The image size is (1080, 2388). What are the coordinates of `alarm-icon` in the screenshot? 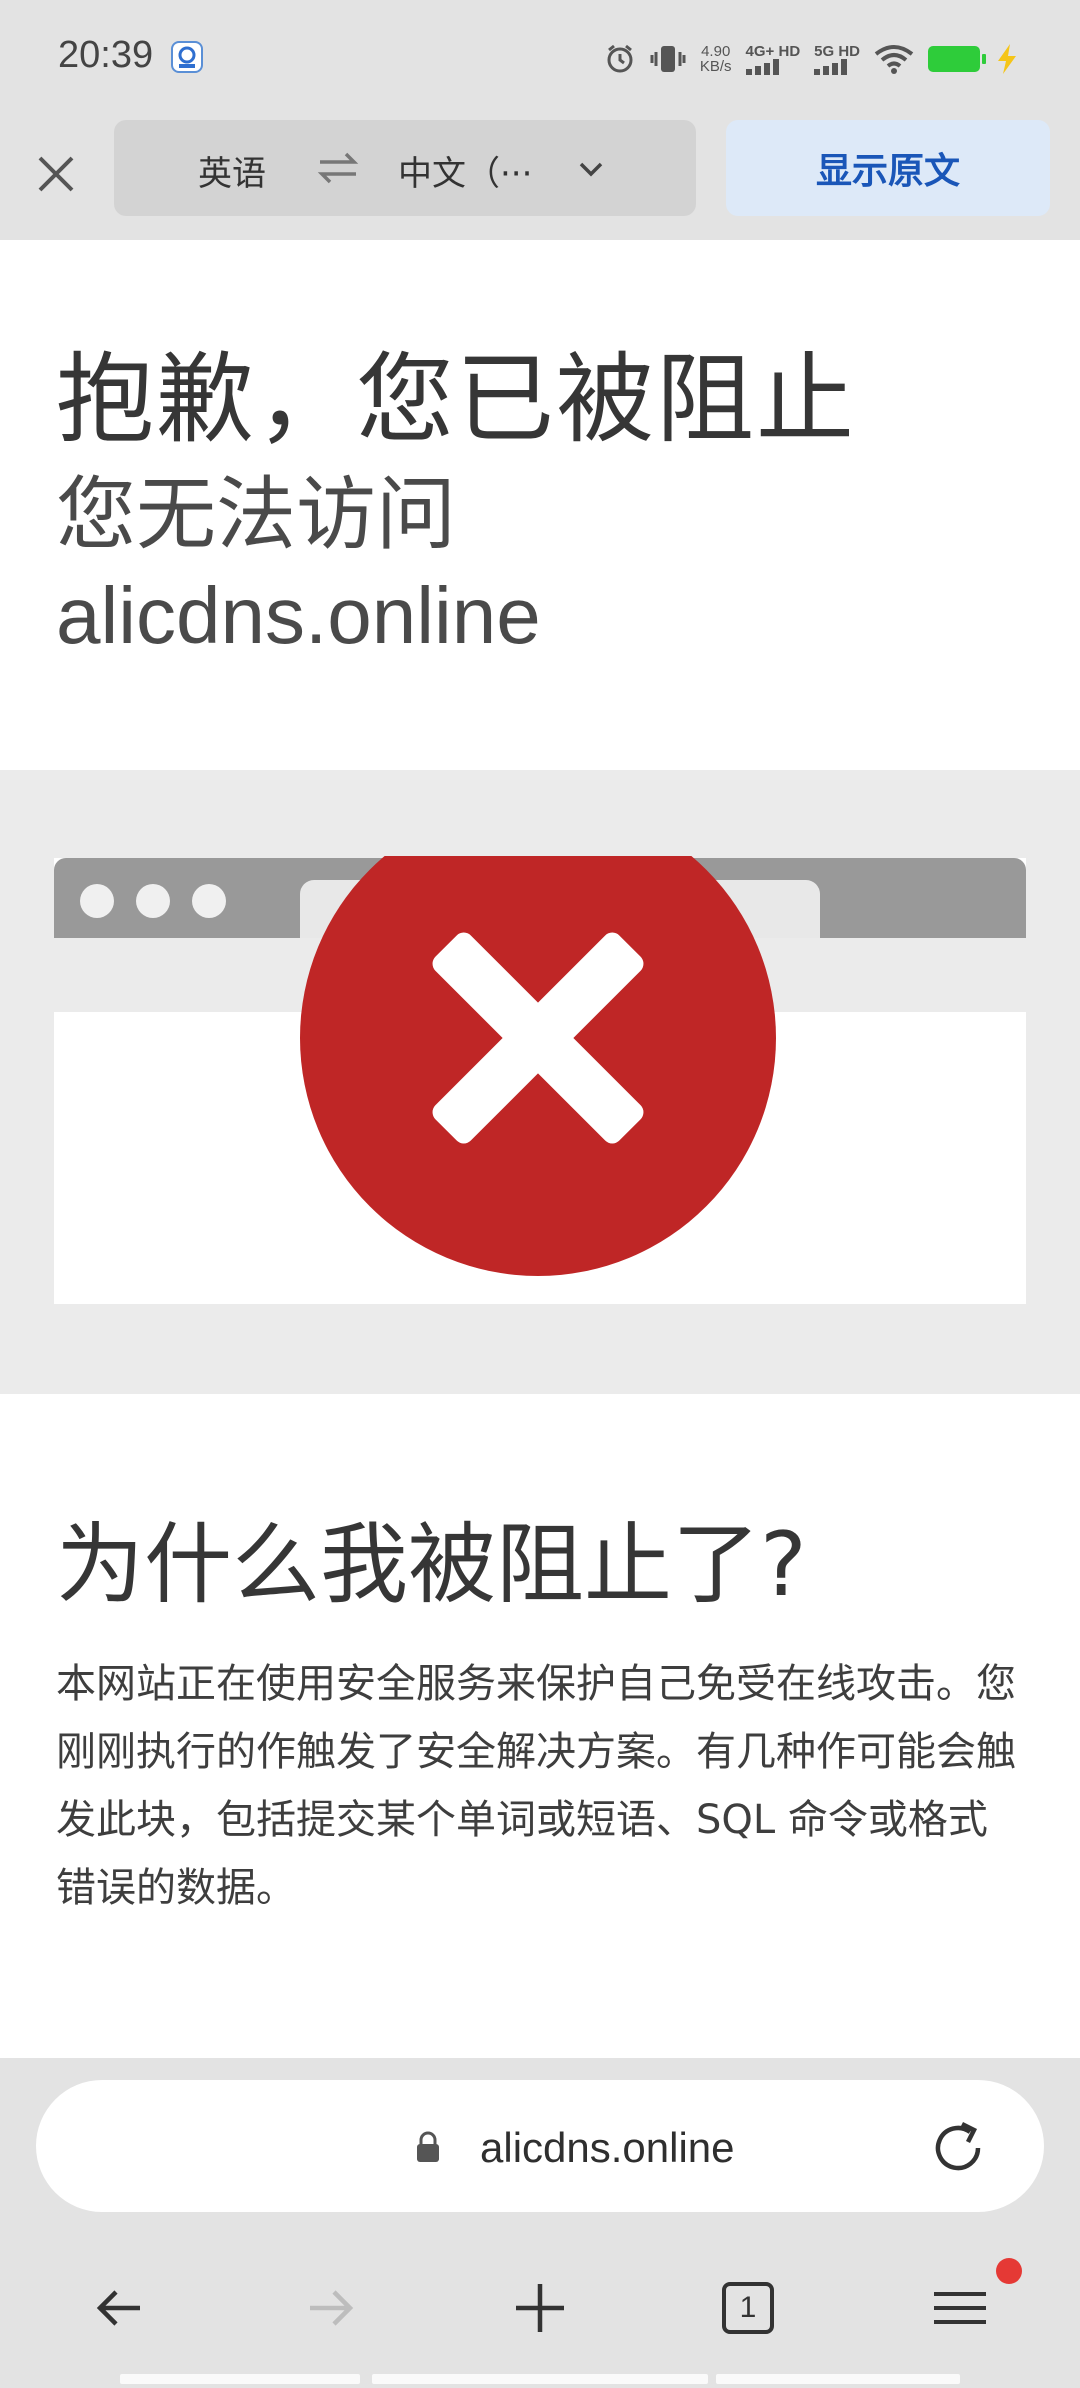 It's located at (620, 58).